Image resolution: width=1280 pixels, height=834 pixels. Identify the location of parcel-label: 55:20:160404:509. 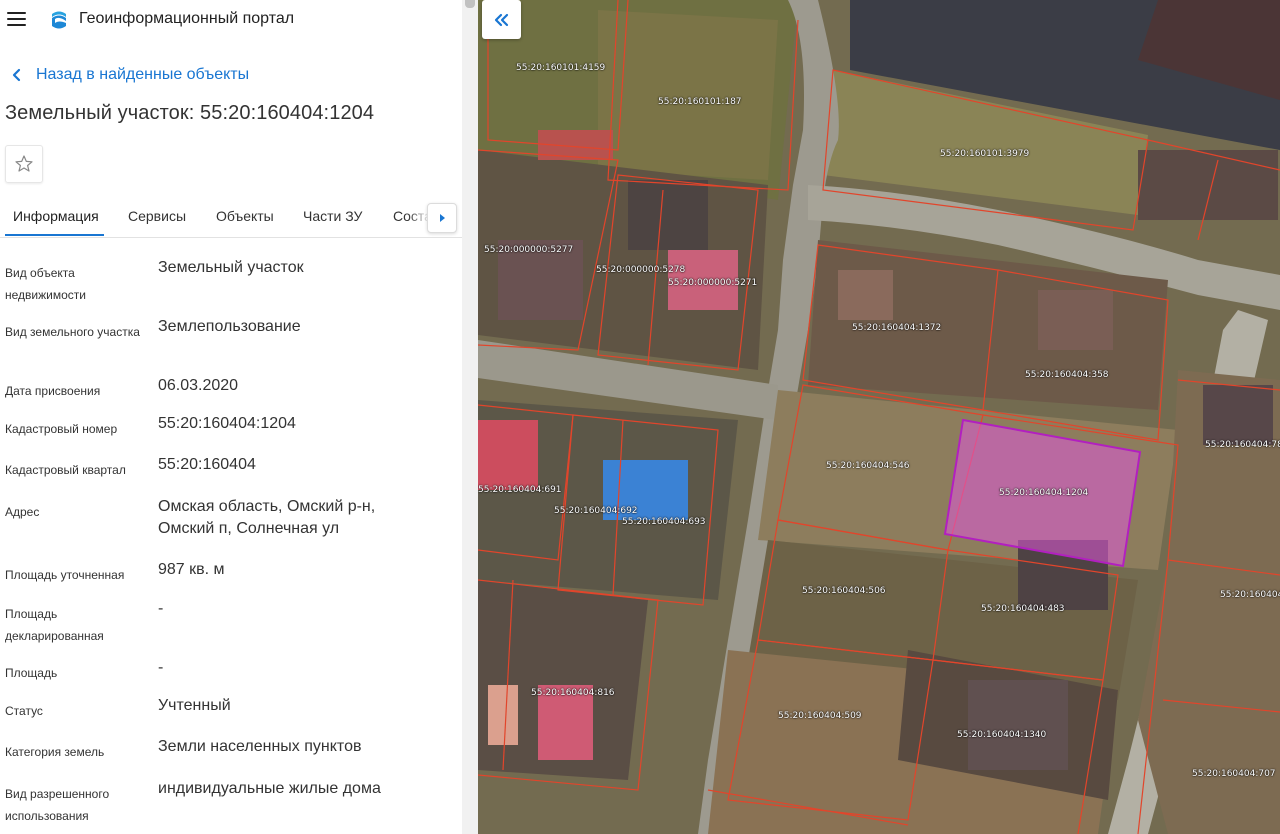
(820, 716).